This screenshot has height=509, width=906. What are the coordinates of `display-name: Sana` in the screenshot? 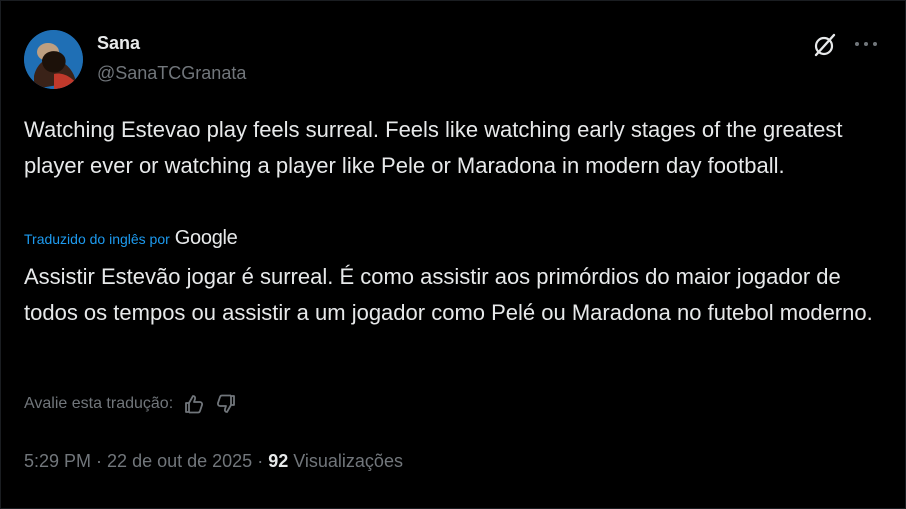 It's located at (118, 43).